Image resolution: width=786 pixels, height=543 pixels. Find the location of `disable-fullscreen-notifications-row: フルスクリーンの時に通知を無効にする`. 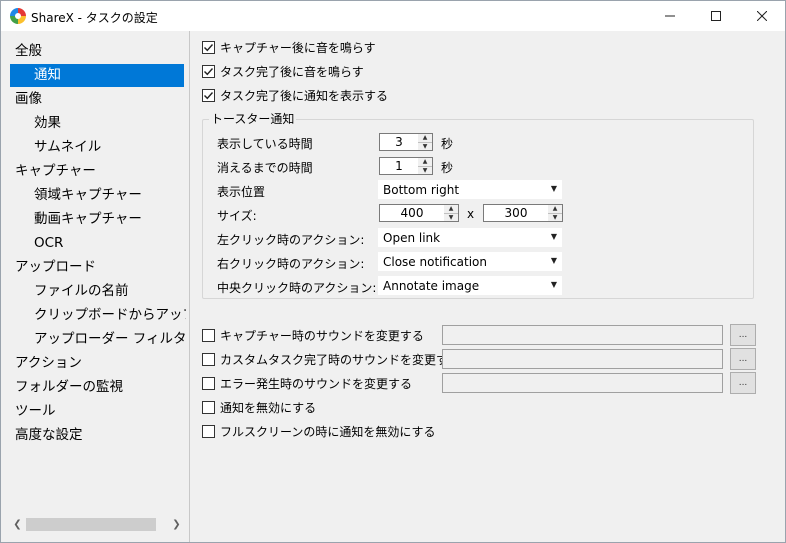

disable-fullscreen-notifications-row: フルスクリーンの時に通知を無効にする is located at coordinates (319, 431).